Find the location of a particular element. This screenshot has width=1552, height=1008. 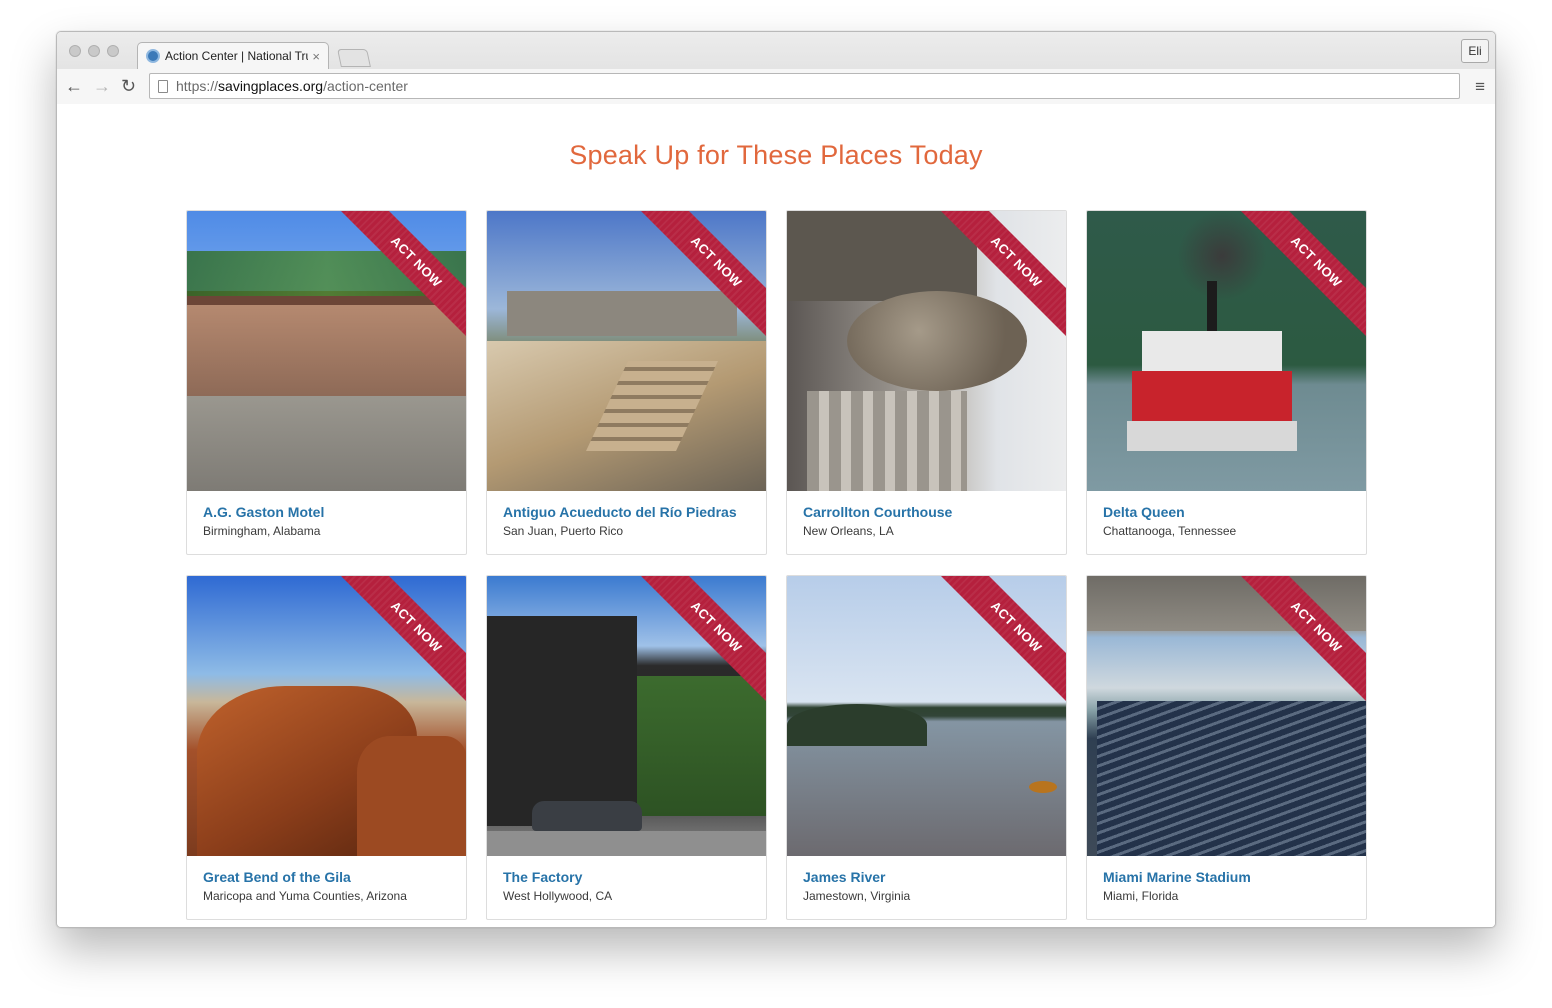

forward-arrow-icon: → is located at coordinates (102, 86).